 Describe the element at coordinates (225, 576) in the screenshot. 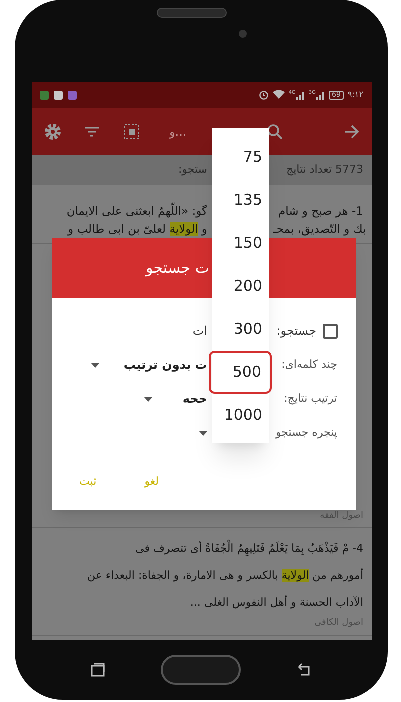

I see `result-text: أمورهم من الولاية بالكسر و هی الامارة، و الجفاة: البعداء عن` at that location.